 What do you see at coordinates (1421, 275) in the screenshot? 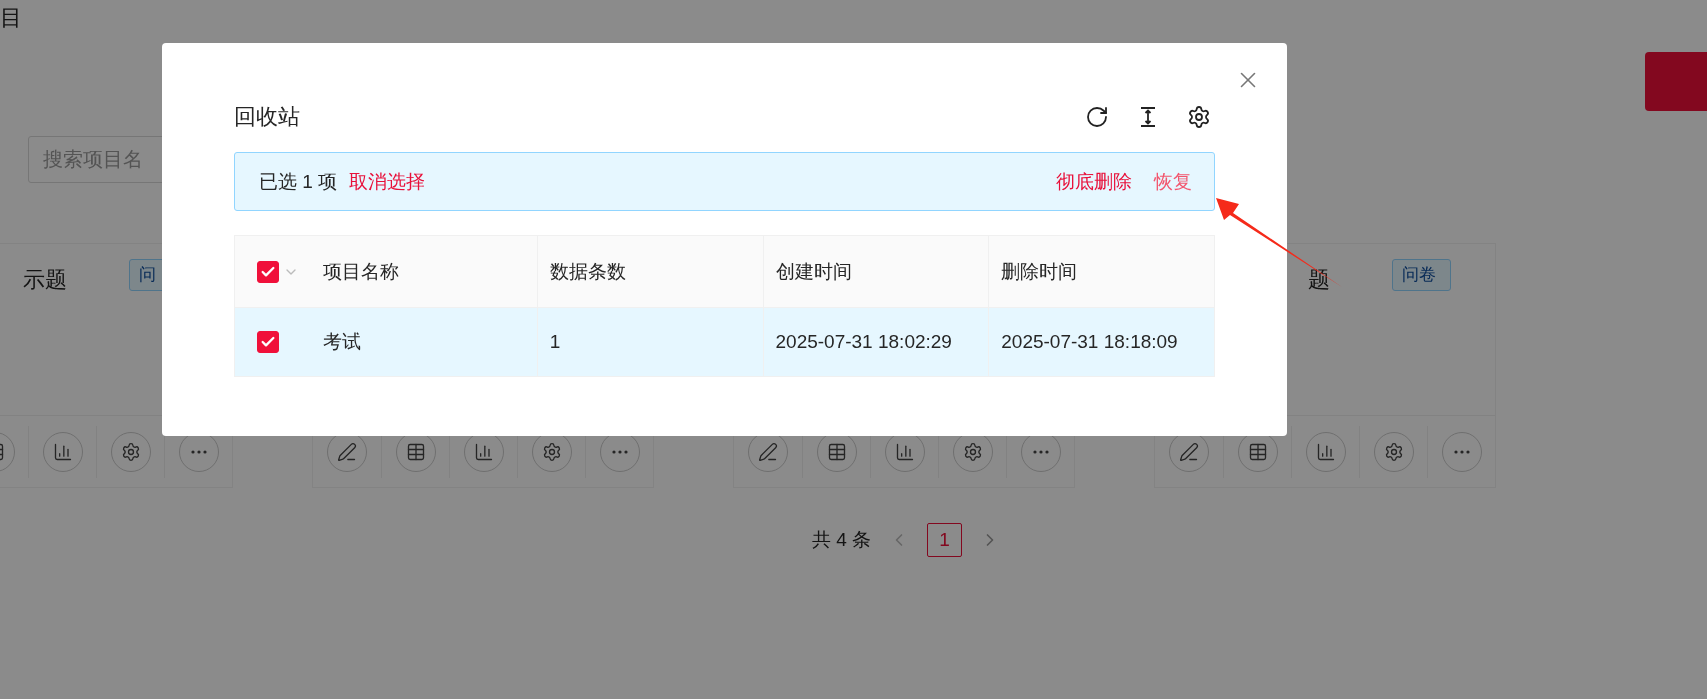
I see `type-tag: 问卷` at bounding box center [1421, 275].